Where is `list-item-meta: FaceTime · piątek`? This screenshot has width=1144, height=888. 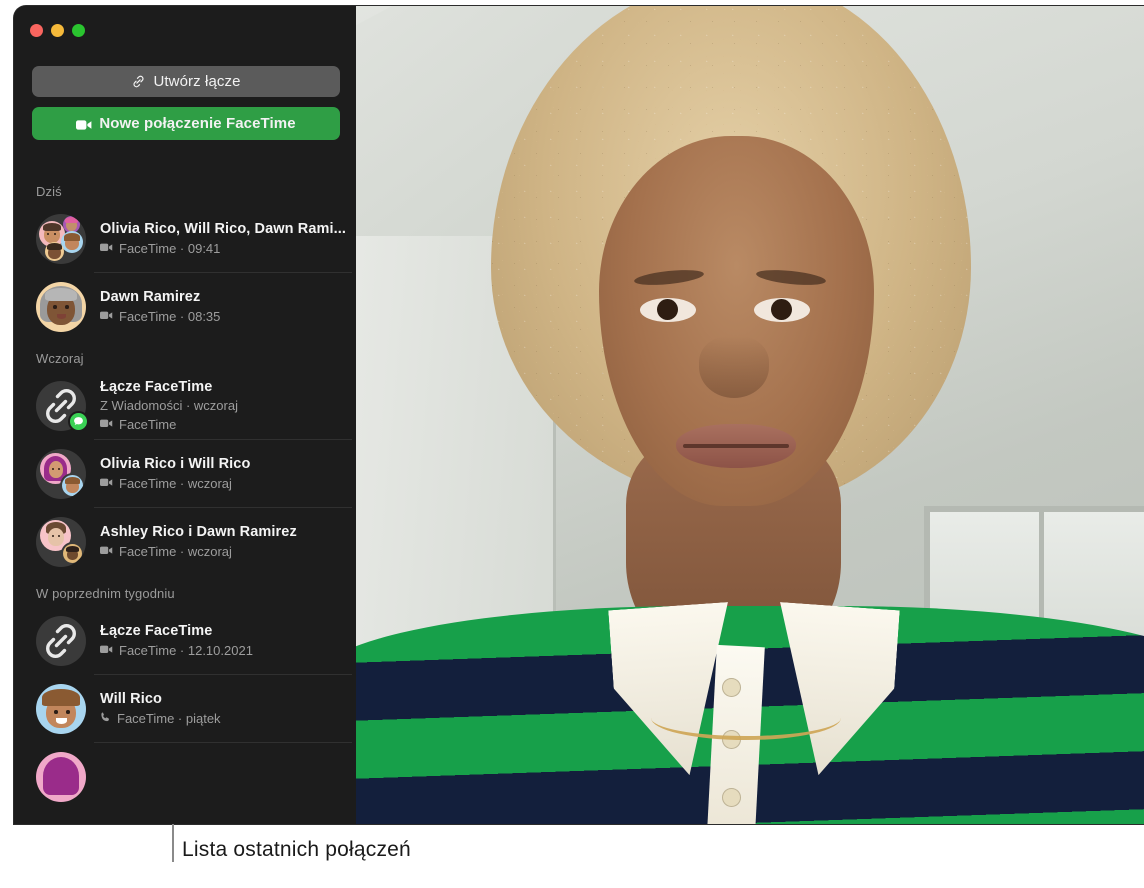
list-item-meta: FaceTime · piątek is located at coordinates (224, 719).